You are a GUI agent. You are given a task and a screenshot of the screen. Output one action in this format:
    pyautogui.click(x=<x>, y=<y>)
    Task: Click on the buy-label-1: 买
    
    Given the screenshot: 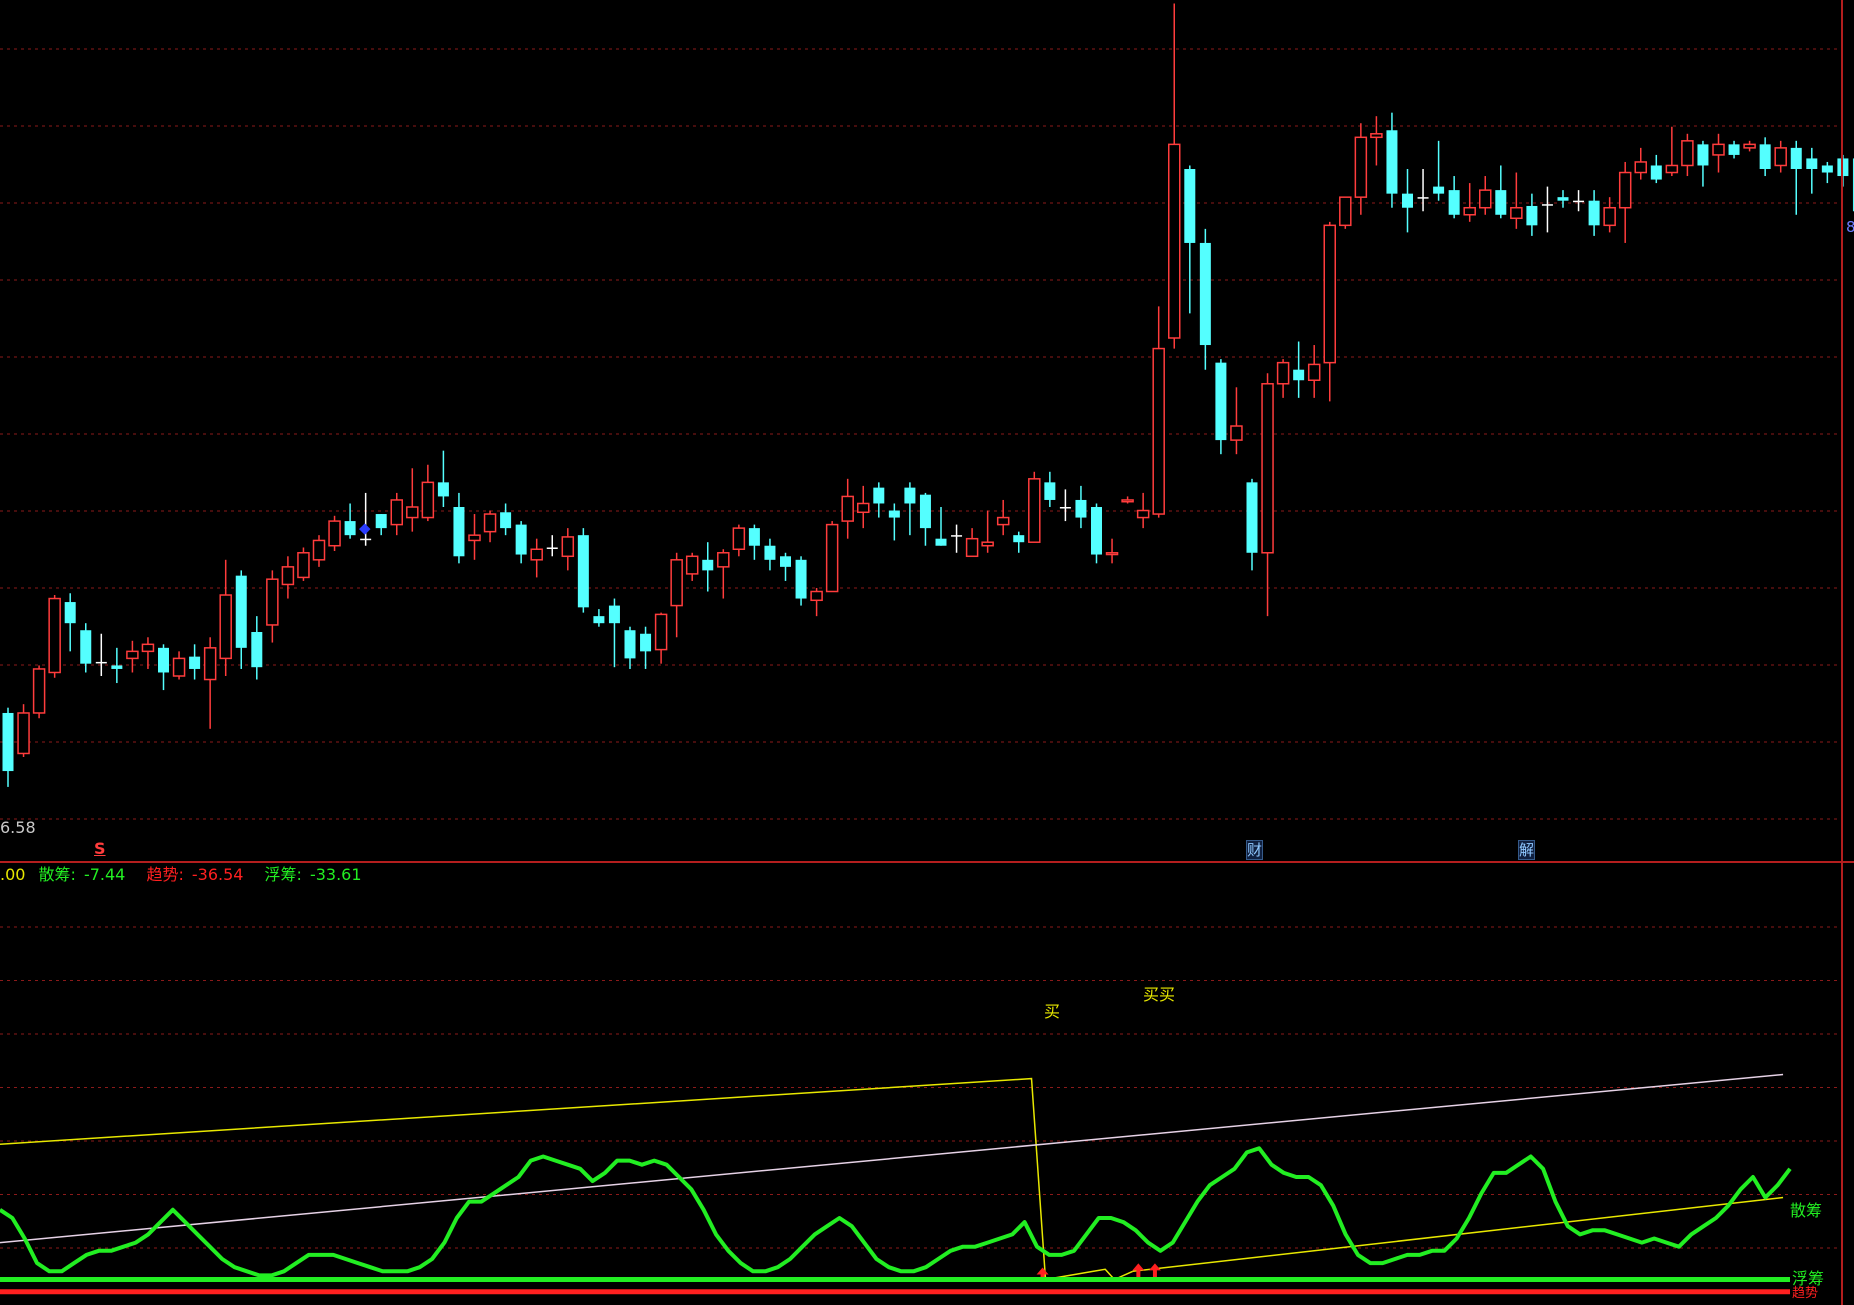 What is the action you would take?
    pyautogui.click(x=1052, y=1011)
    